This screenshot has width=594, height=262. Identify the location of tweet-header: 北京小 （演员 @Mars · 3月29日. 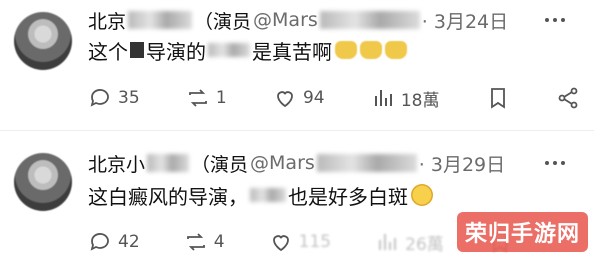
(296, 163).